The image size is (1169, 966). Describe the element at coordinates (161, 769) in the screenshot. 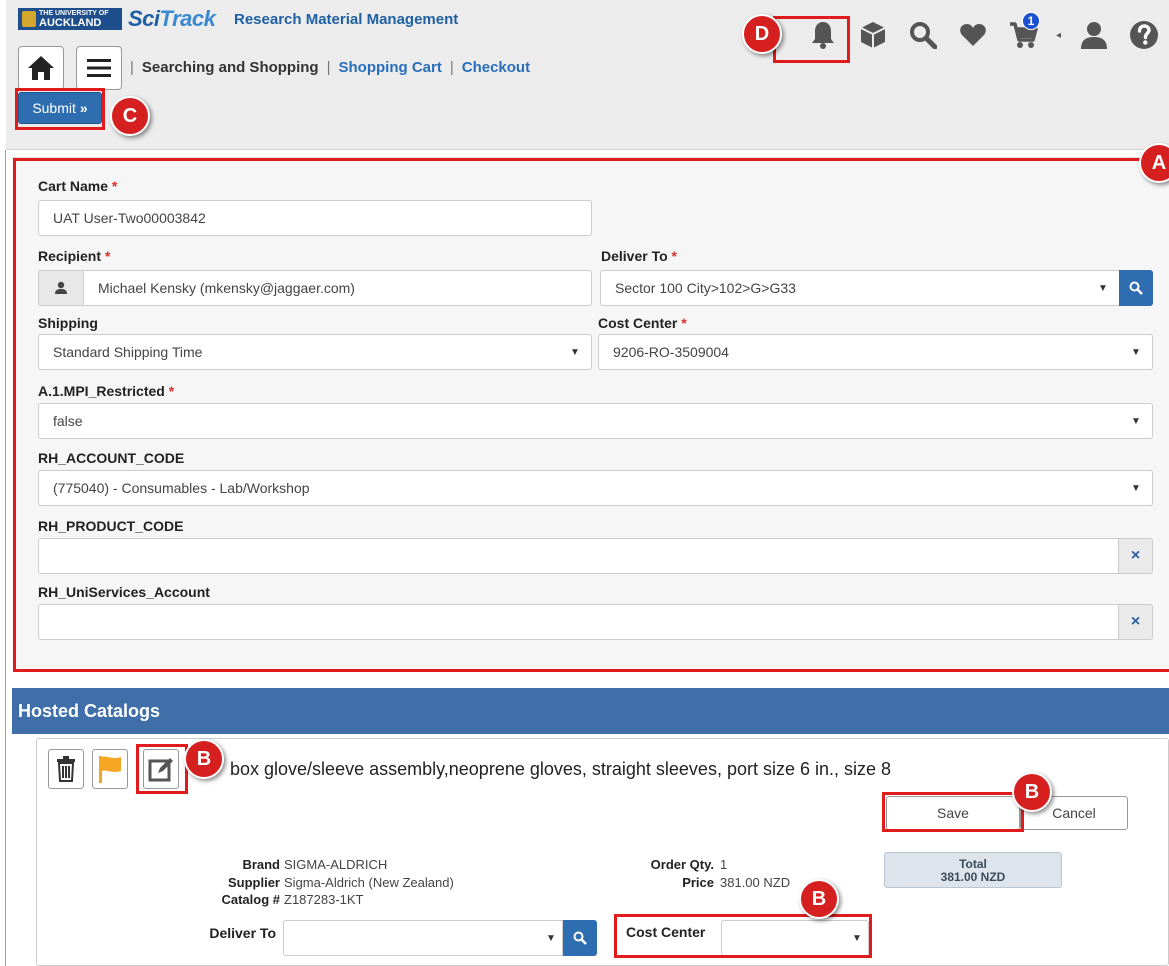

I see `edit-item-button` at that location.